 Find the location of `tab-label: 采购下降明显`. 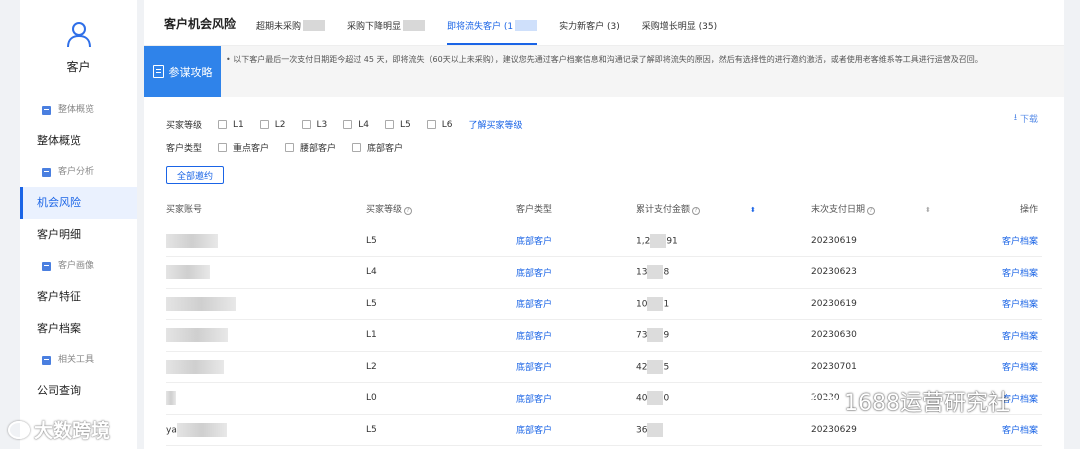

tab-label: 采购下降明显 is located at coordinates (374, 27).